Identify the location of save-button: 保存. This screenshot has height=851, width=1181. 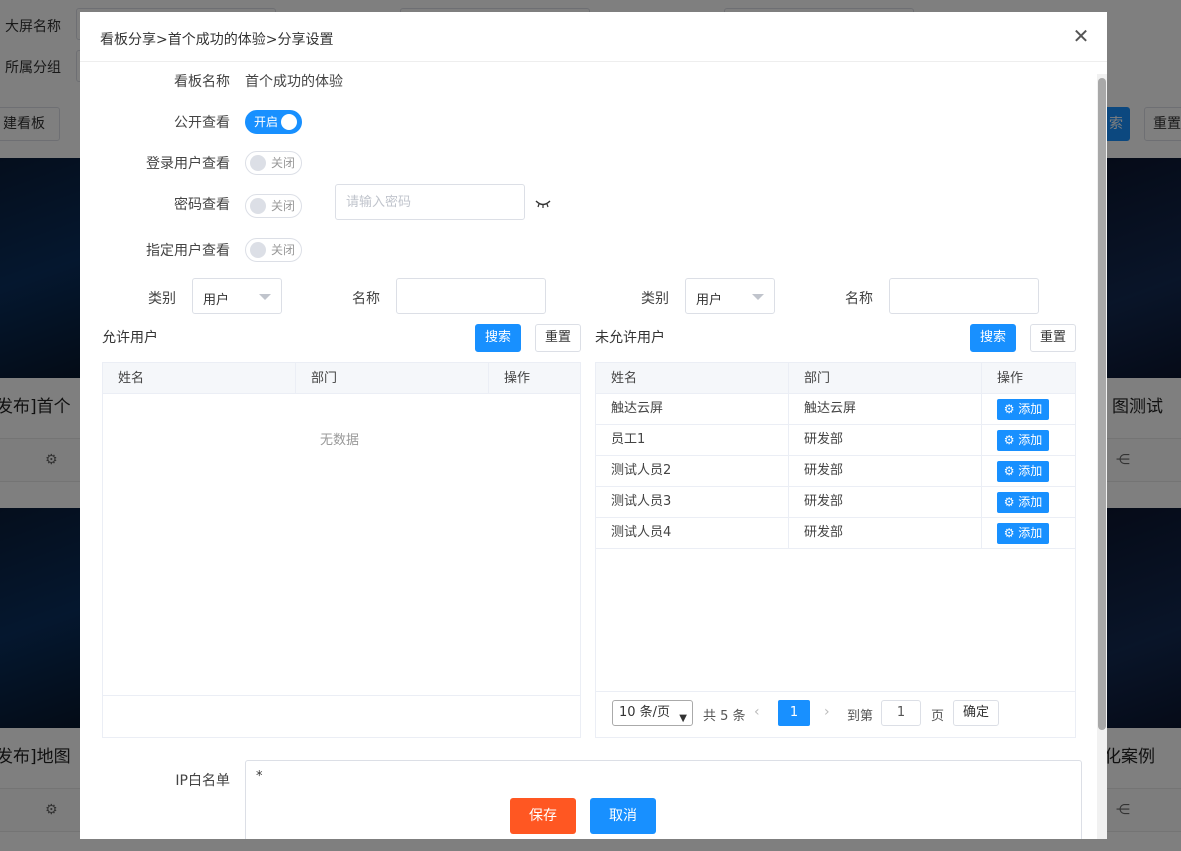
(543, 816).